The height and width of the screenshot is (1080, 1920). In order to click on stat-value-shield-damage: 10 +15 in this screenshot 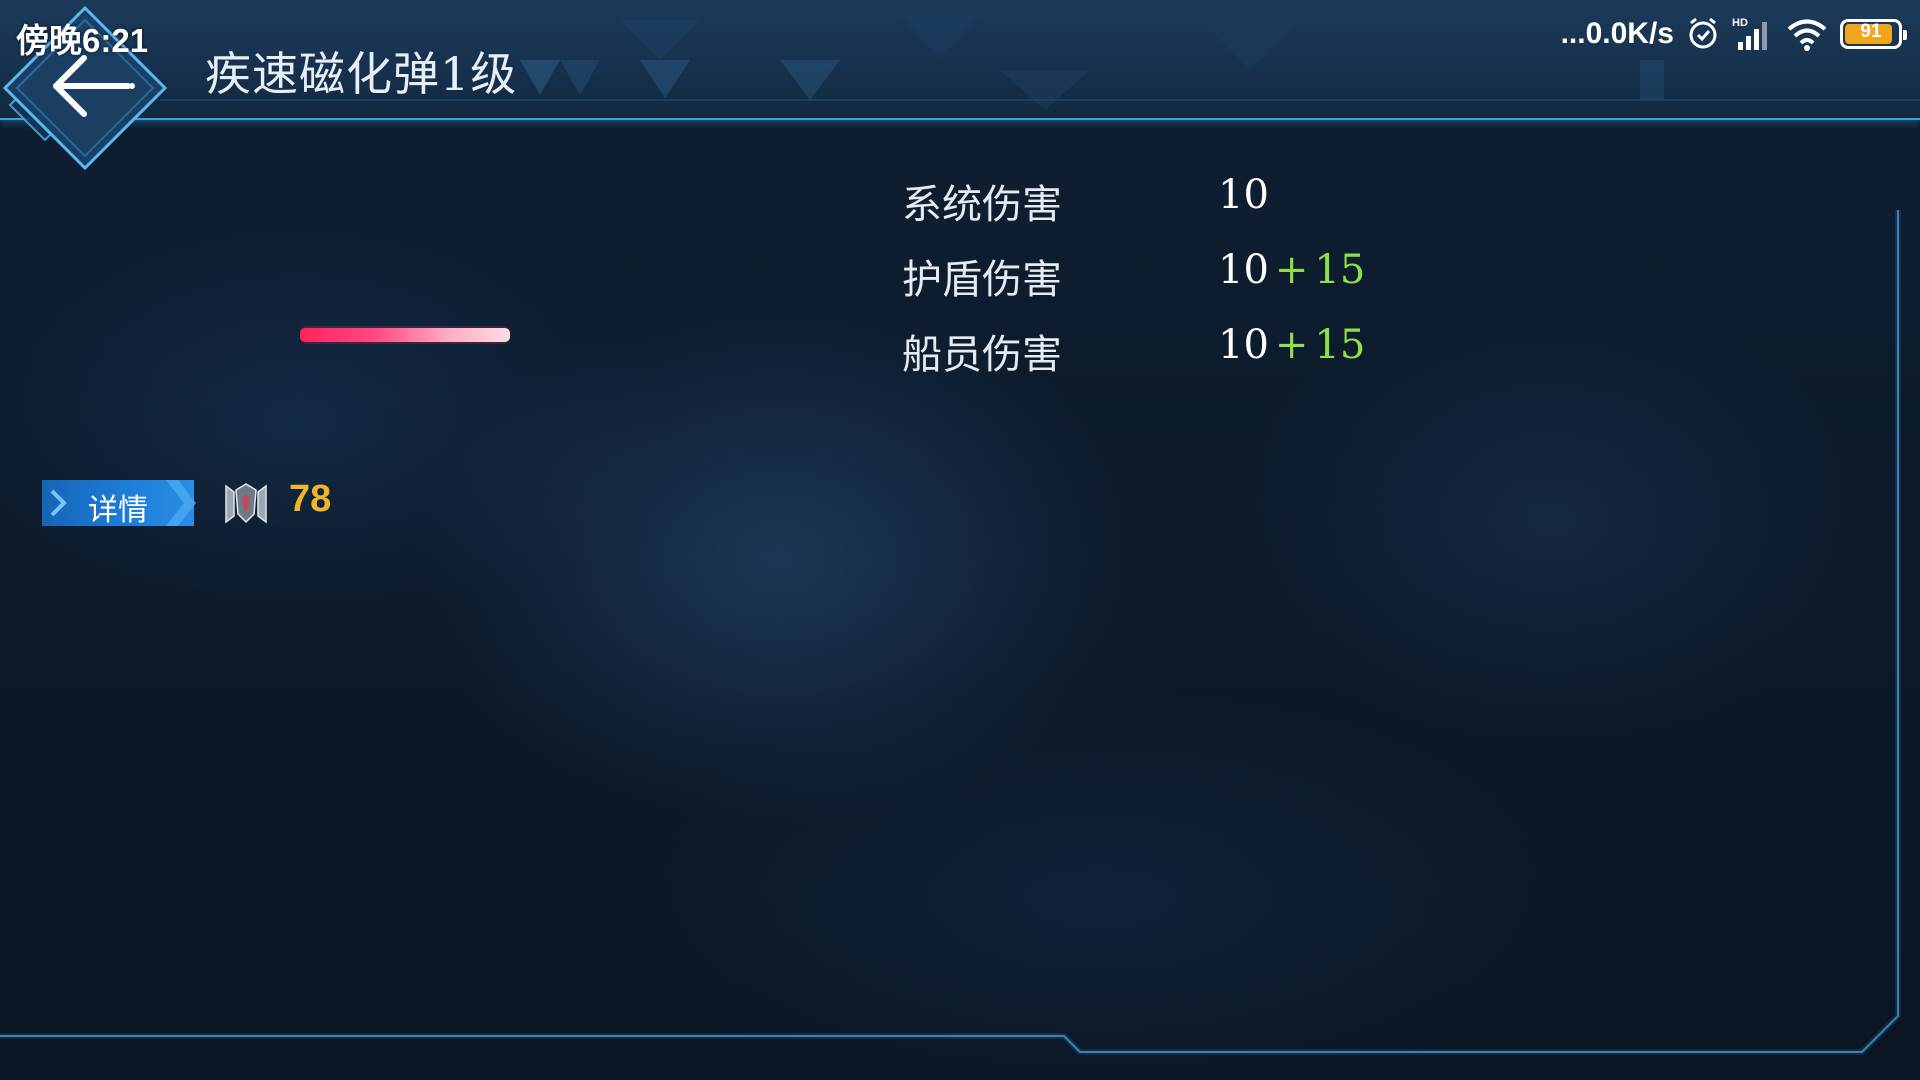, I will do `click(1291, 270)`.